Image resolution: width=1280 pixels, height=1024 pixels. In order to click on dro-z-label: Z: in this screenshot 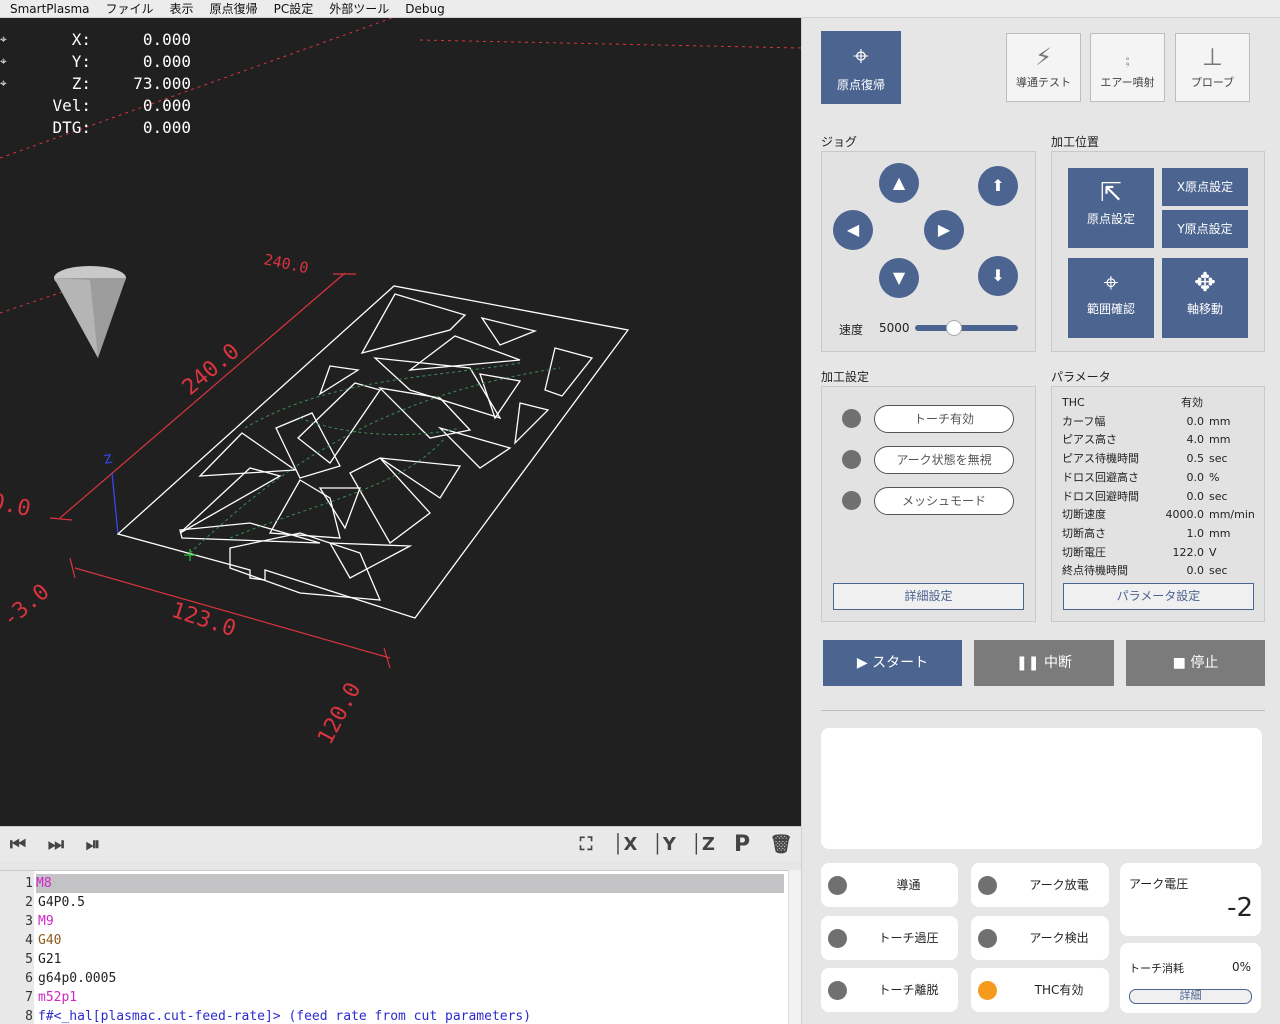, I will do `click(81, 83)`.